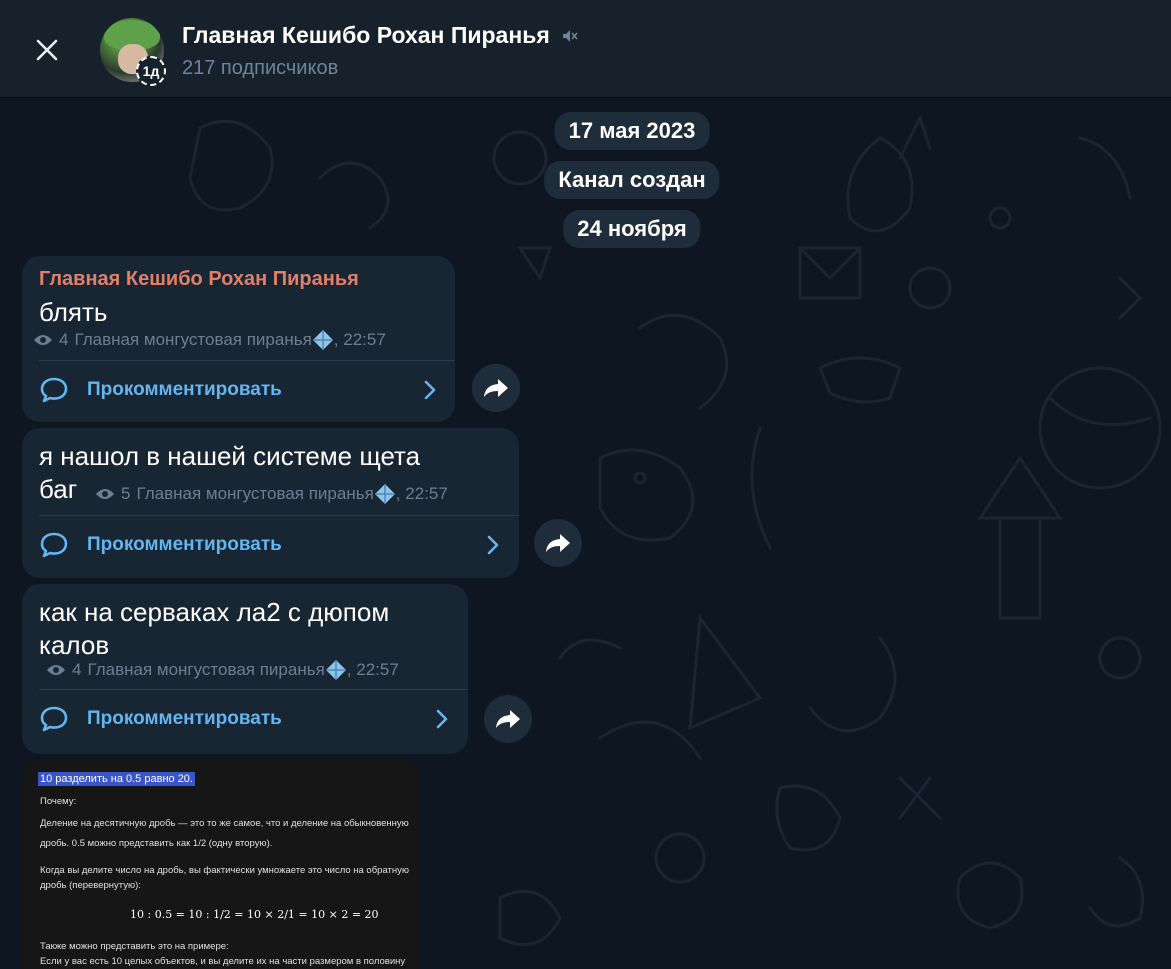 The width and height of the screenshot is (1171, 969). I want to click on photo-highlighted-text: 10 разделить на 0.5 равно 20., so click(116, 779).